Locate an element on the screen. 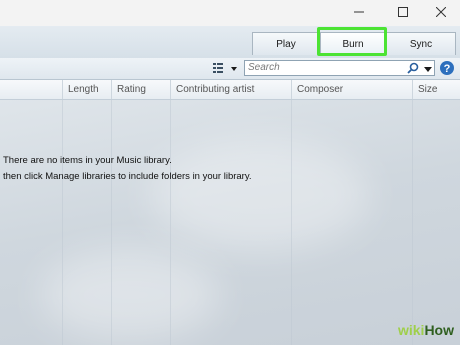  wikihow-watermark: wiki How is located at coordinates (426, 330).